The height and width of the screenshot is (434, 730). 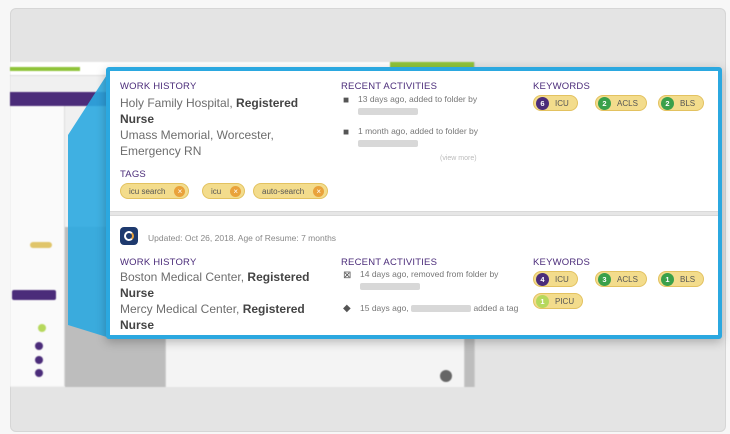 I want to click on job-entry: Boston Medical Center, Registered Nurse, so click(x=215, y=285).